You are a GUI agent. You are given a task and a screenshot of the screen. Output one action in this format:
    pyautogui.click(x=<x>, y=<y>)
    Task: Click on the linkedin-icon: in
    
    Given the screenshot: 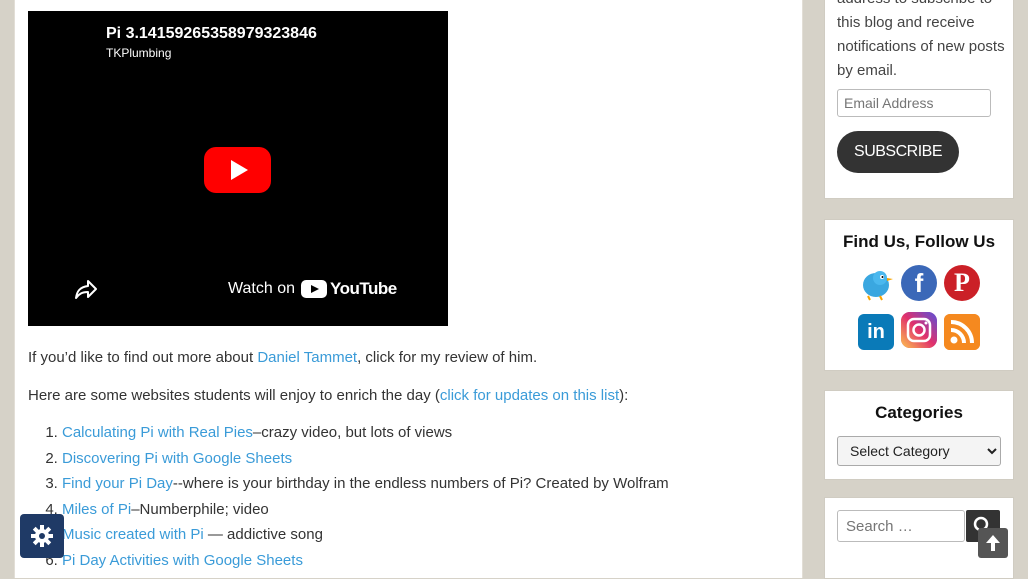 What is the action you would take?
    pyautogui.click(x=876, y=332)
    